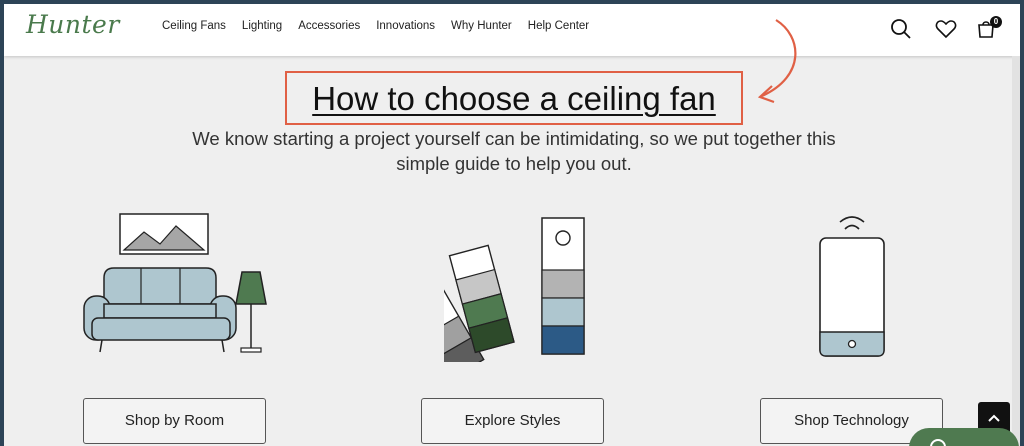 Image resolution: width=1024 pixels, height=446 pixels. What do you see at coordinates (901, 29) in the screenshot?
I see `search-icon` at bounding box center [901, 29].